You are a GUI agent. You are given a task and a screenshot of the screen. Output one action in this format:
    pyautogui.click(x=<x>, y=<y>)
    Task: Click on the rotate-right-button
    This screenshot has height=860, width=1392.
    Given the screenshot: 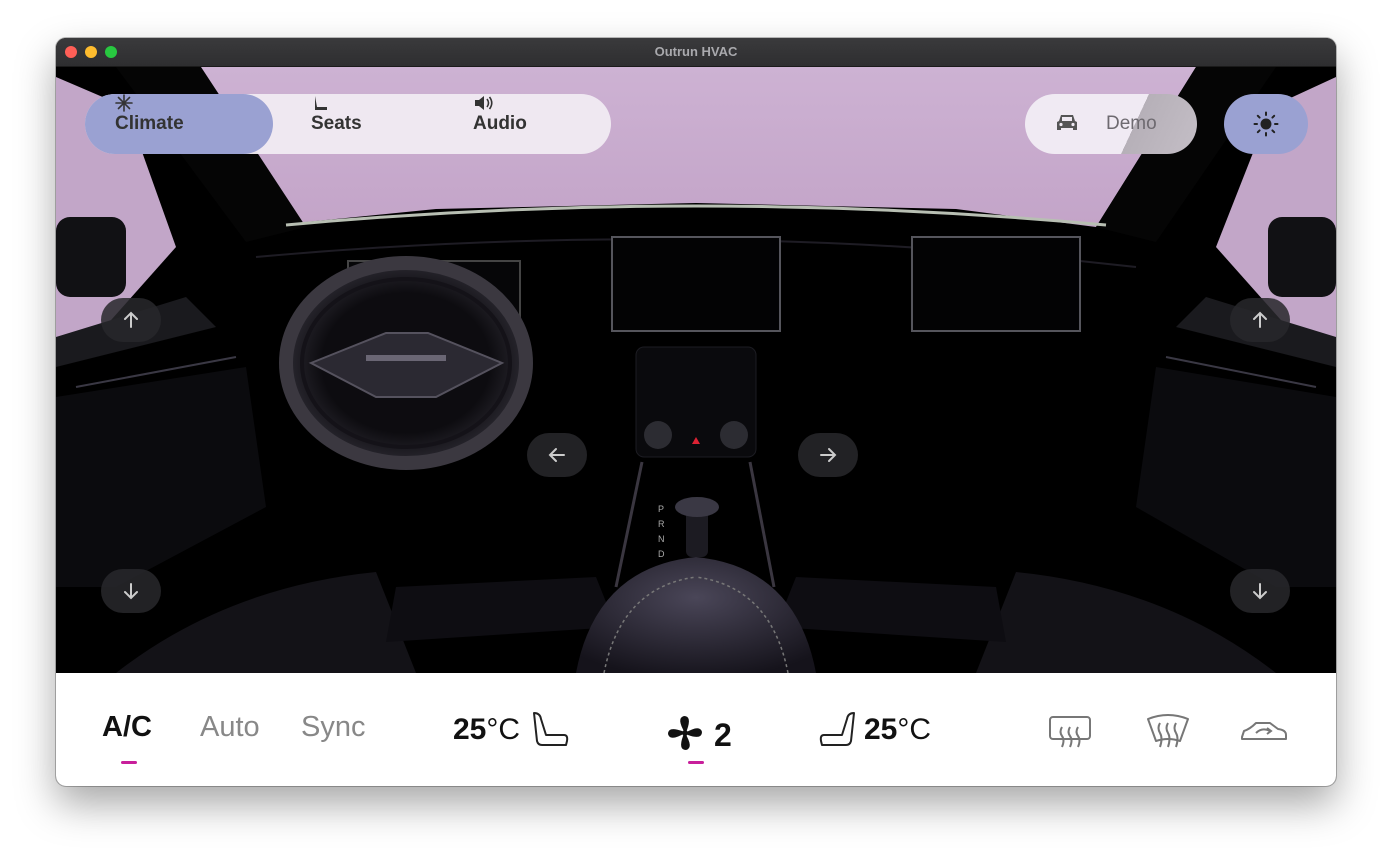 What is the action you would take?
    pyautogui.click(x=828, y=455)
    